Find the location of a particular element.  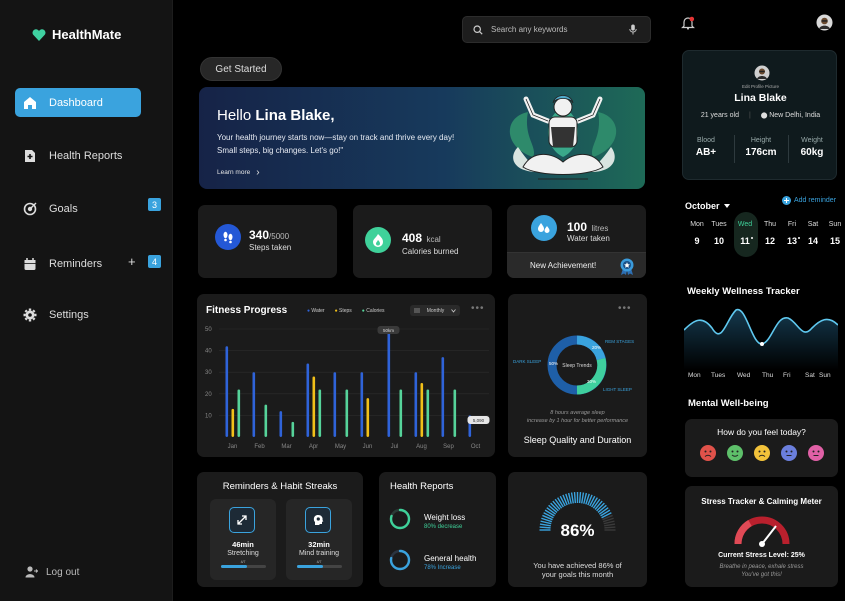

x-tick-label: Mar is located at coordinates (286, 447).